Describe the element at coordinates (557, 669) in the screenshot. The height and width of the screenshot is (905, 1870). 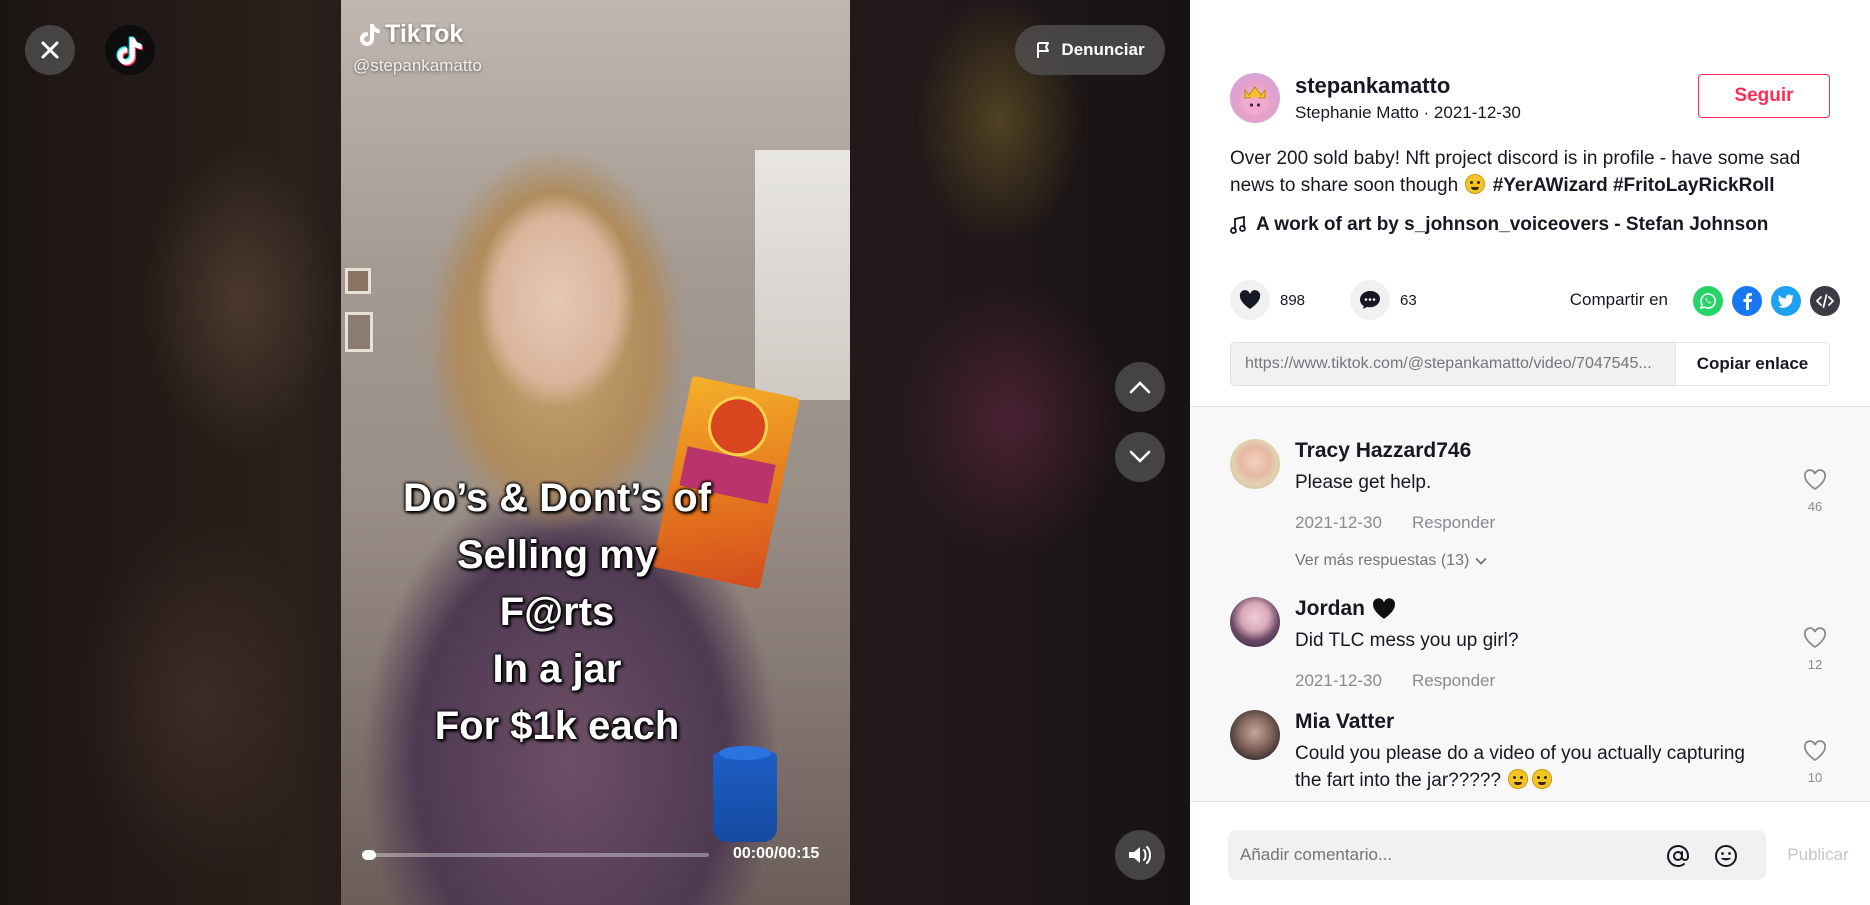
I see `caption-line: In a jar` at that location.